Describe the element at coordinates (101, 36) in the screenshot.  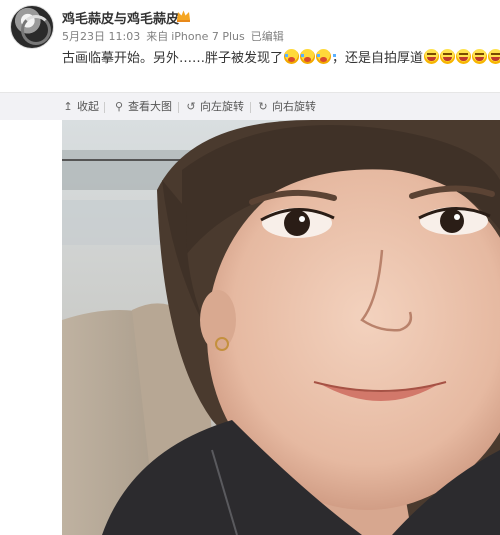
I see `post-date: 5月23日 11:03` at that location.